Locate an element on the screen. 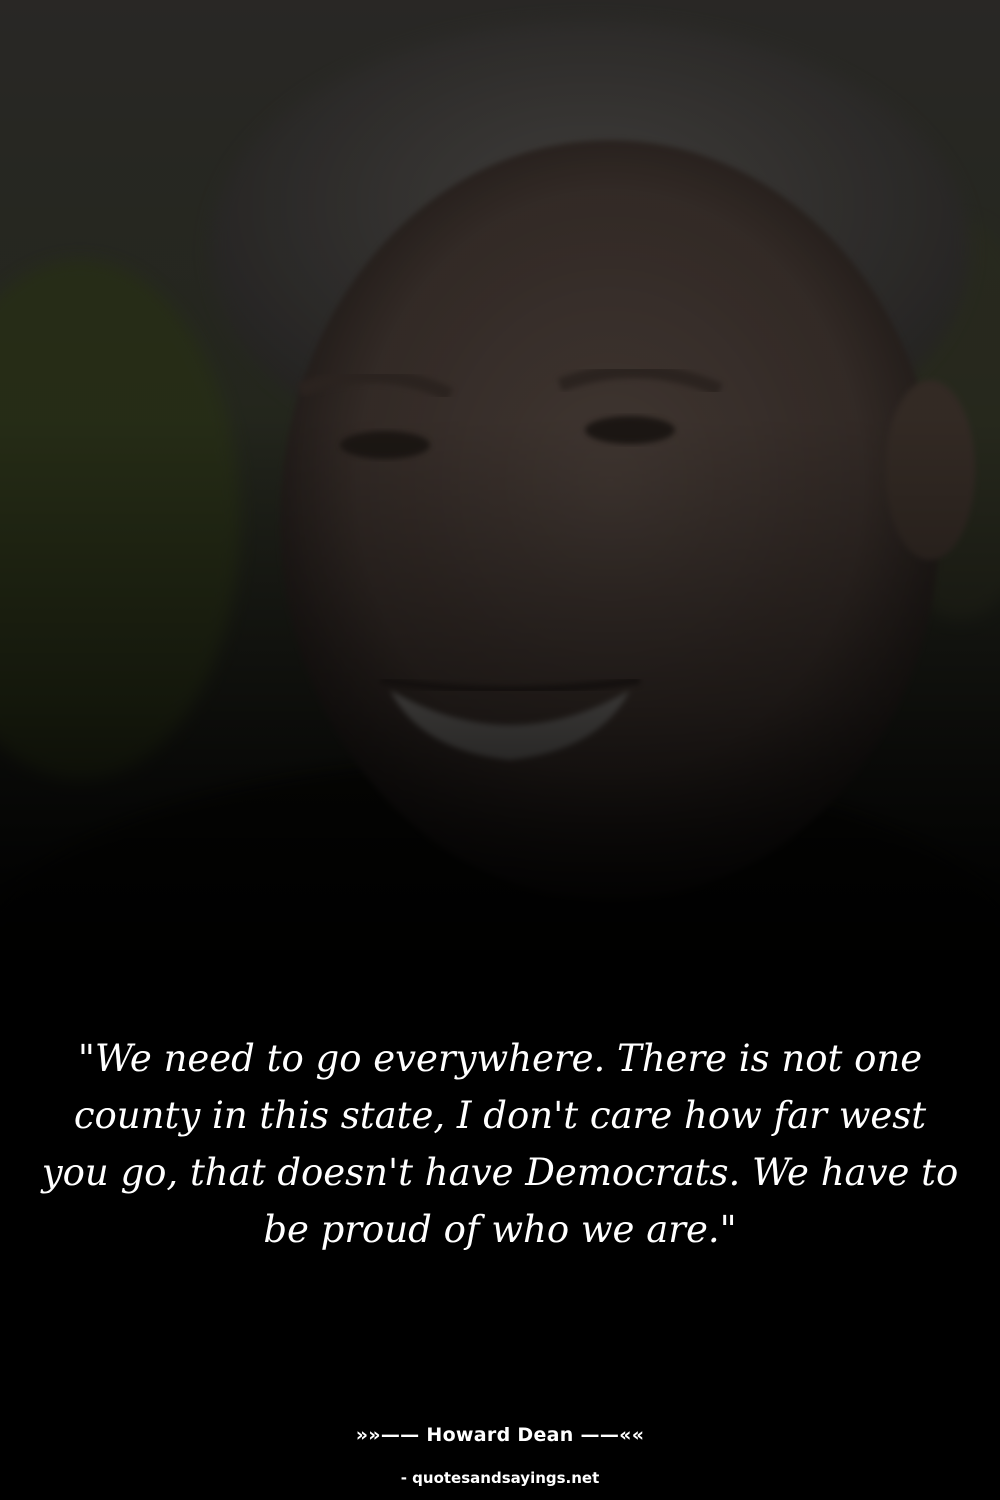 The width and height of the screenshot is (1000, 1500). author-line: »»—— Howard Dean ——«« is located at coordinates (500, 1435).